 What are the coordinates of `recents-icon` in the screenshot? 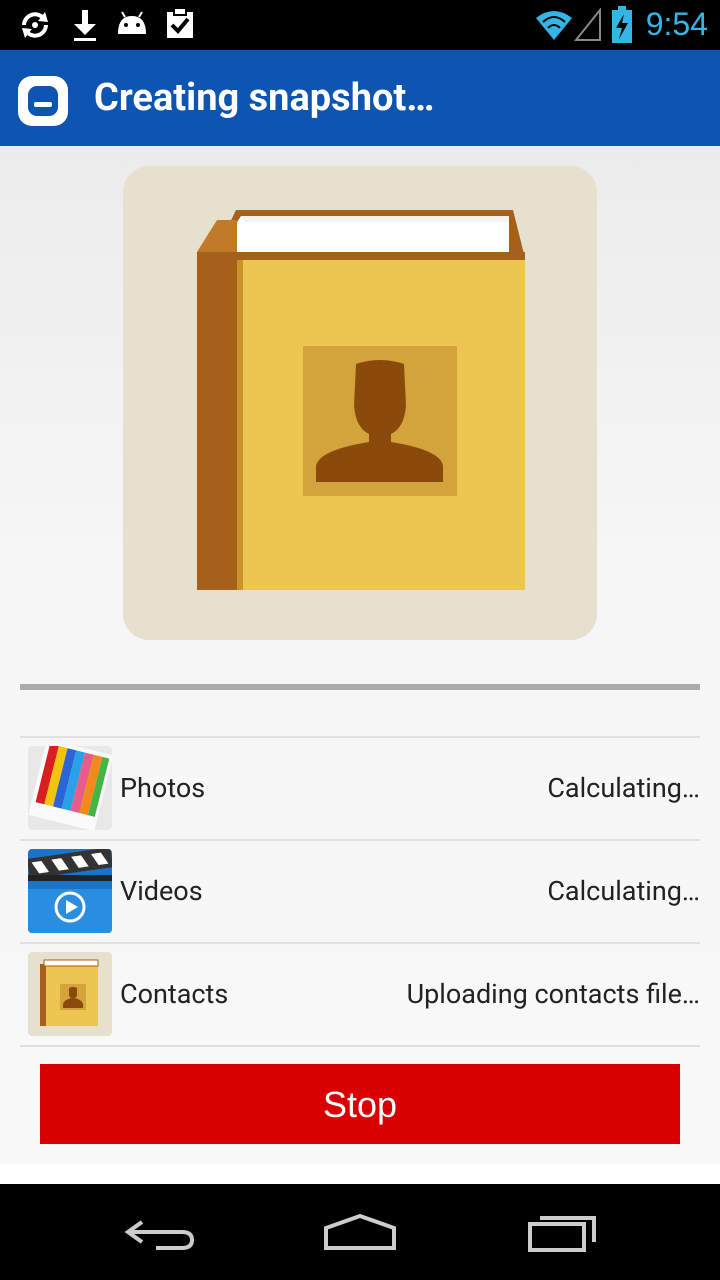 It's located at (560, 1232).